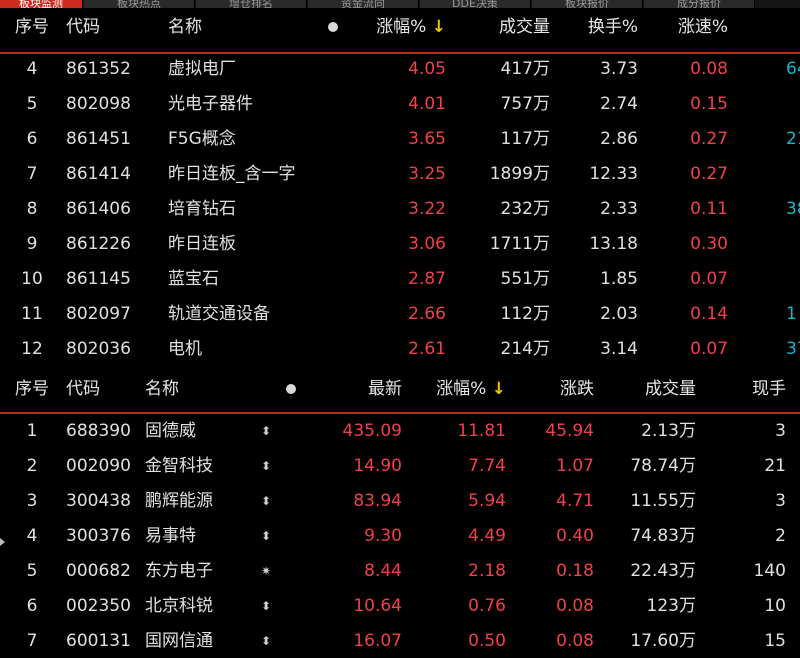 The height and width of the screenshot is (658, 800). I want to click on cell-speed: 0.27, so click(709, 139).